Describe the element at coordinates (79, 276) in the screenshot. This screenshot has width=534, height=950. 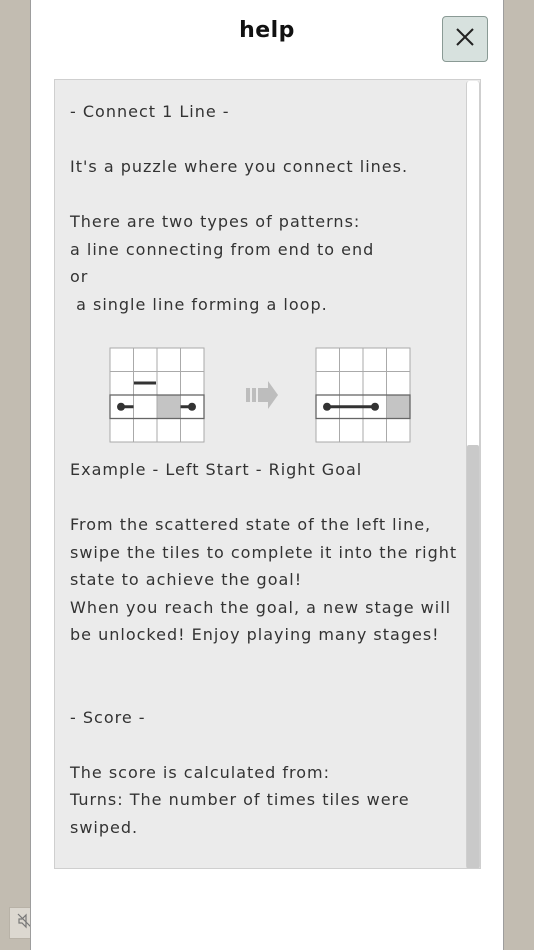
I see `help-line: or` at that location.